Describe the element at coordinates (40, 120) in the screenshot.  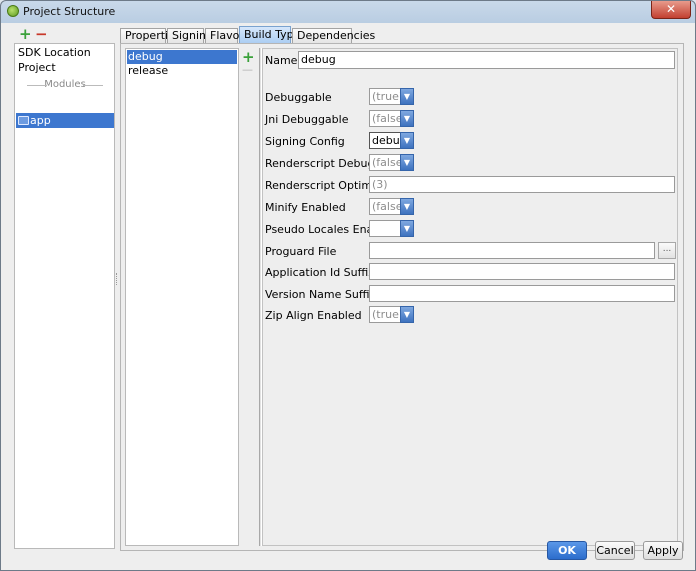
I see `module-label: app` at that location.